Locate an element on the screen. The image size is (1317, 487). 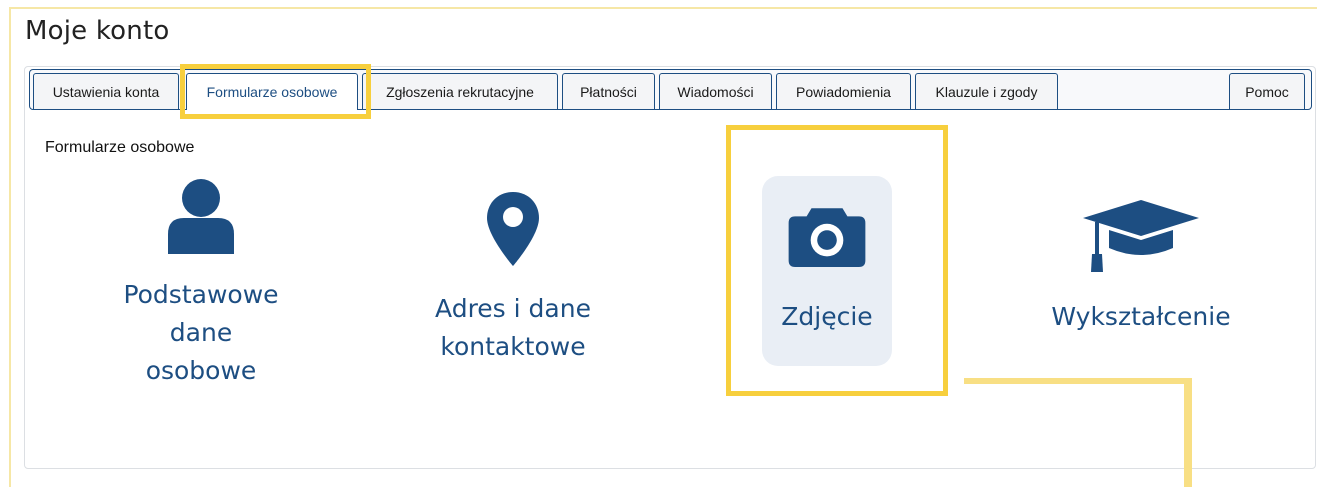
tile-adres-i-dane-kontaktowe: Adres i dane kontaktowe is located at coordinates (513, 271).